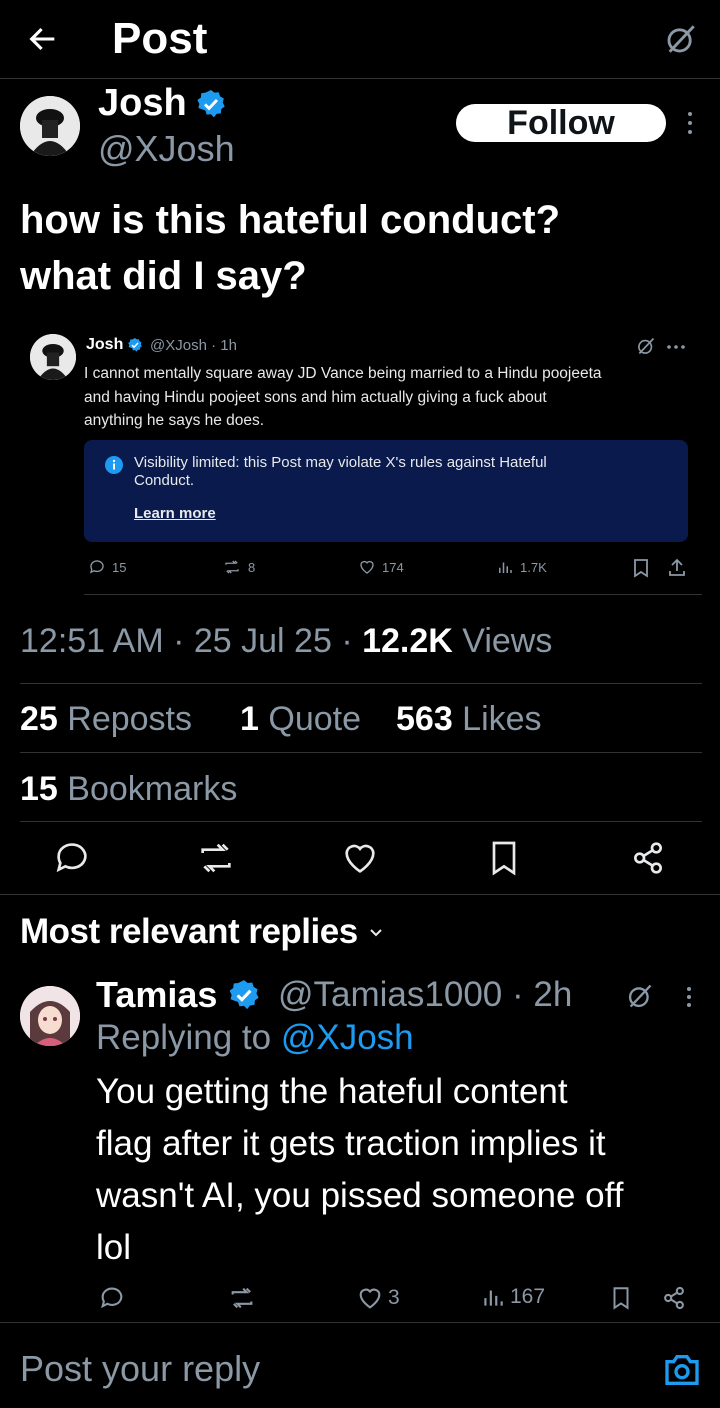 This screenshot has width=720, height=1408. I want to click on chevron-down-icon, so click(375, 933).